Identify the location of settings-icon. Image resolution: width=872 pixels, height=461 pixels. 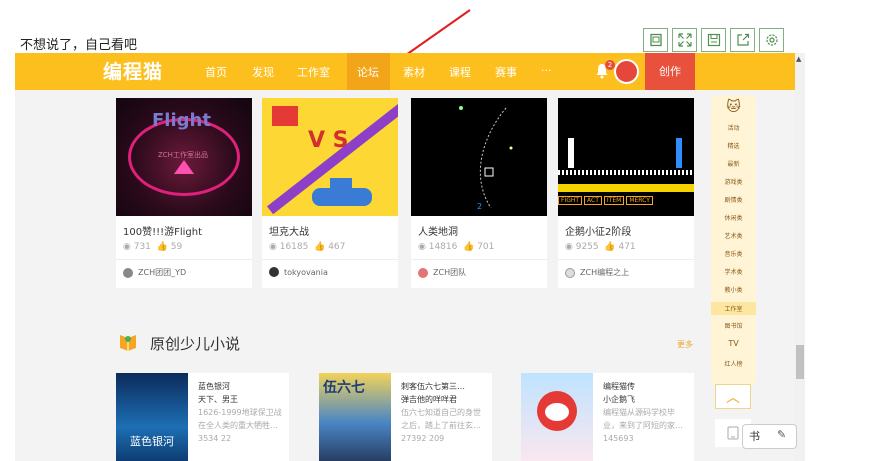
(771, 40).